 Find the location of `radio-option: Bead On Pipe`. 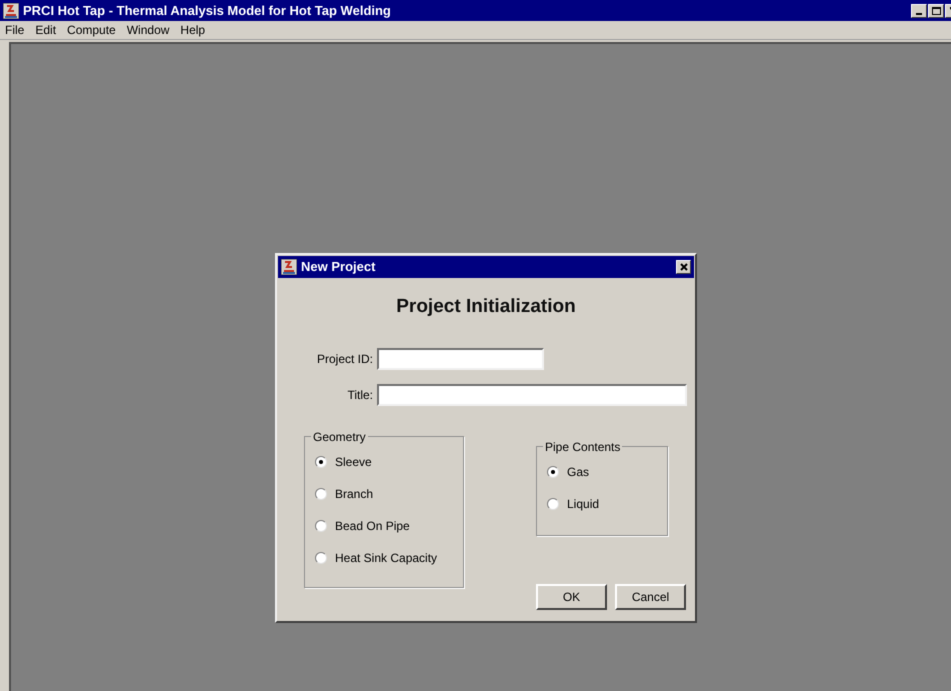

radio-option: Bead On Pipe is located at coordinates (389, 525).